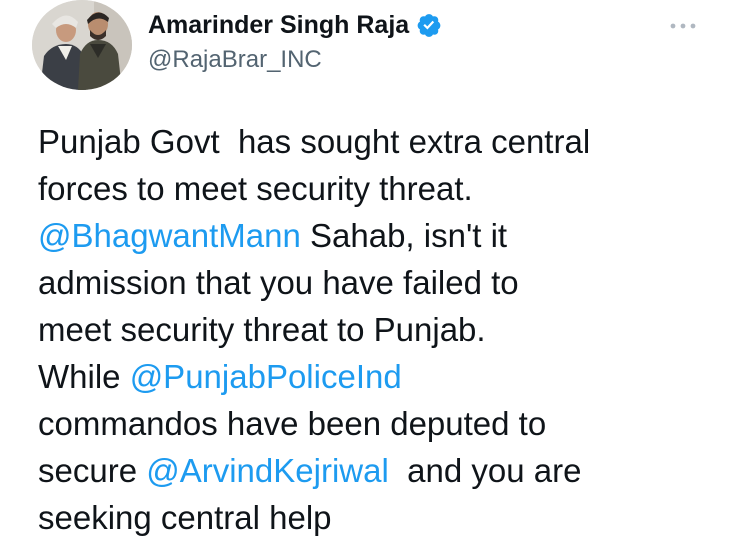  I want to click on tweet-text-segment: seeking central help, so click(185, 517).